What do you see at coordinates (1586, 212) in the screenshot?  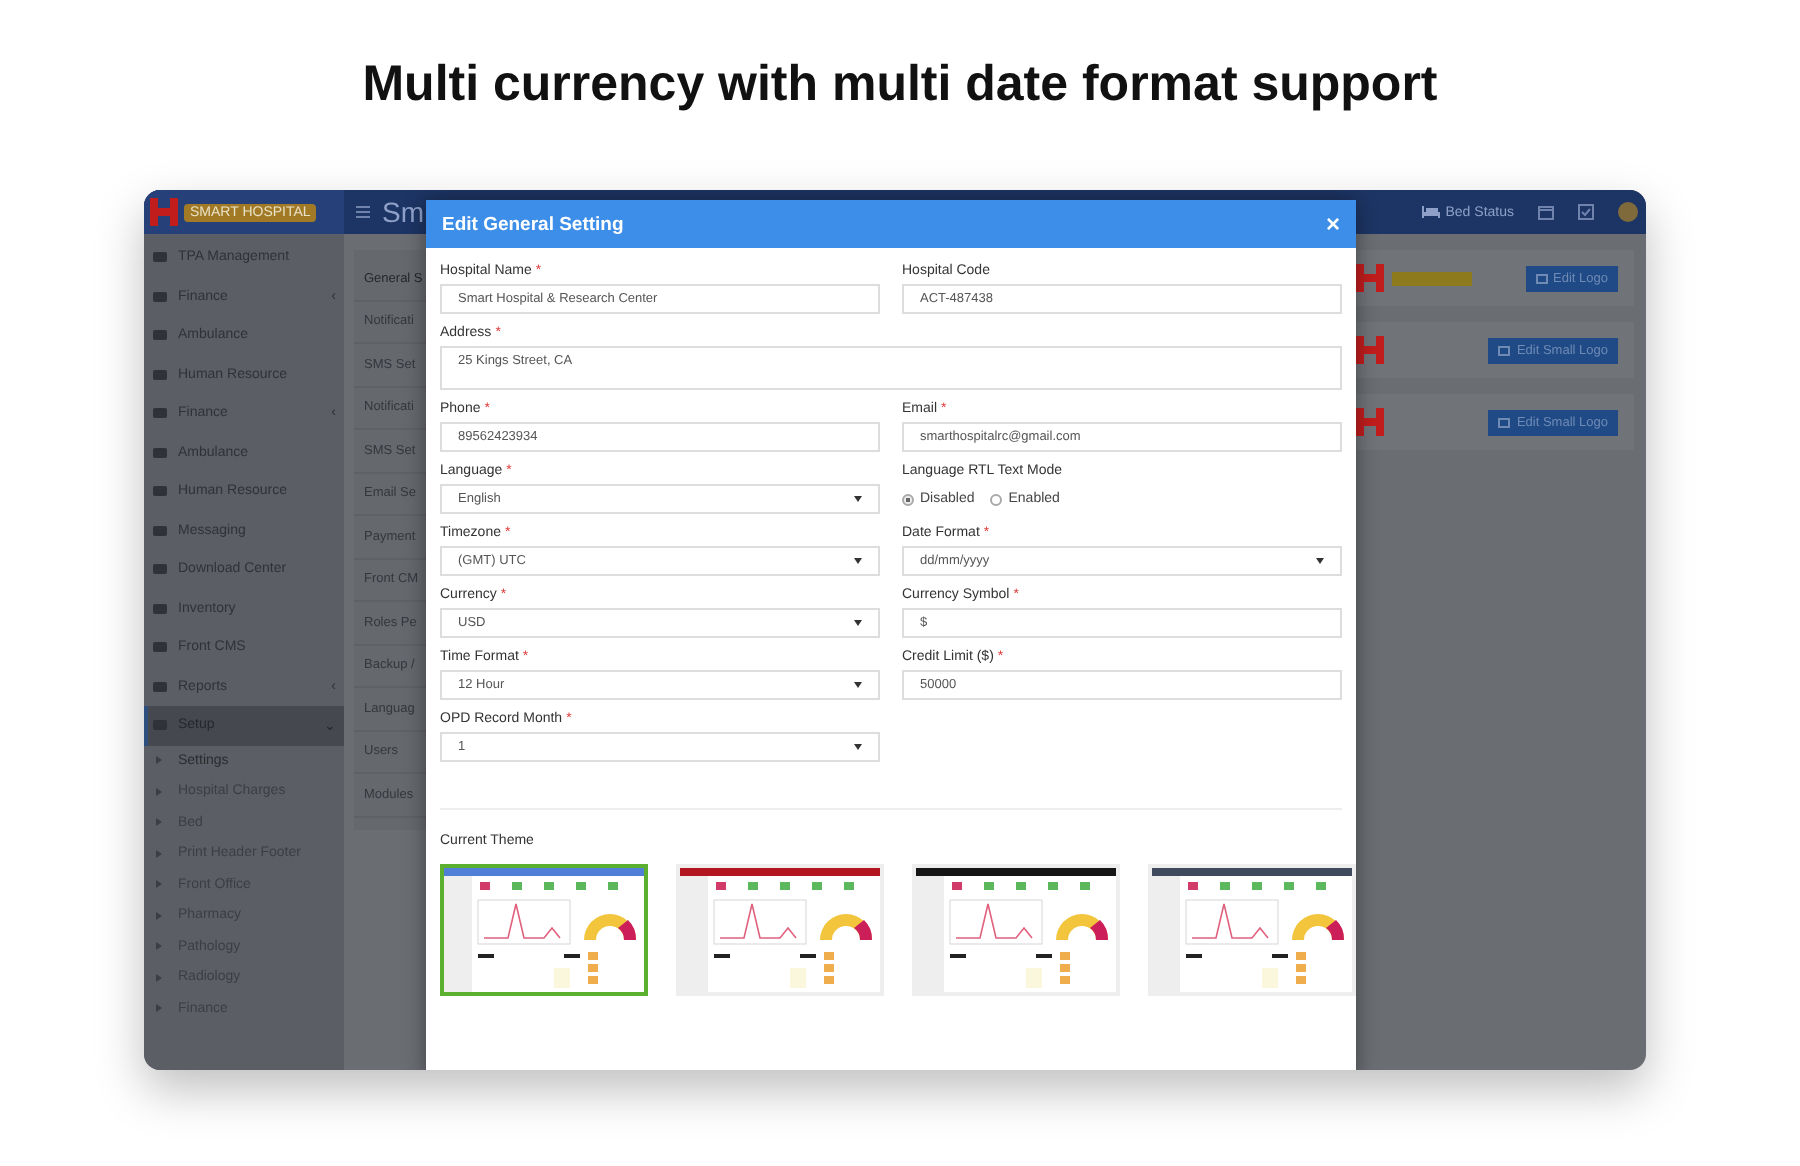 I see `checklist-icon` at bounding box center [1586, 212].